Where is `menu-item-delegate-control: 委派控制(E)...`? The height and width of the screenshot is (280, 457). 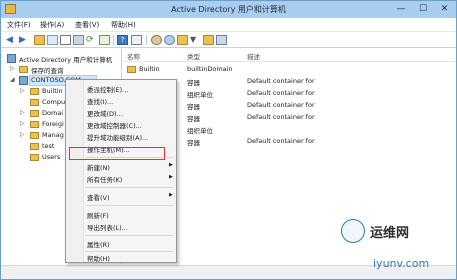 menu-item-delegate-control: 委派控制(E)... is located at coordinates (121, 88).